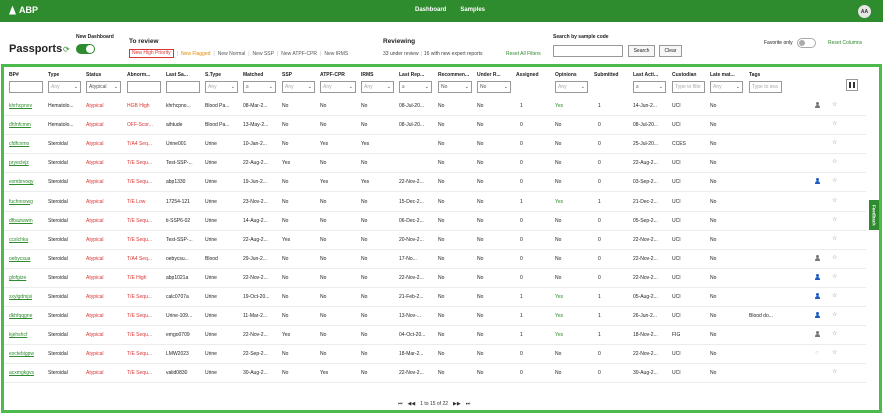 The image size is (883, 414). Describe the element at coordinates (806, 43) in the screenshot. I see `favorite-only-toggle` at that location.